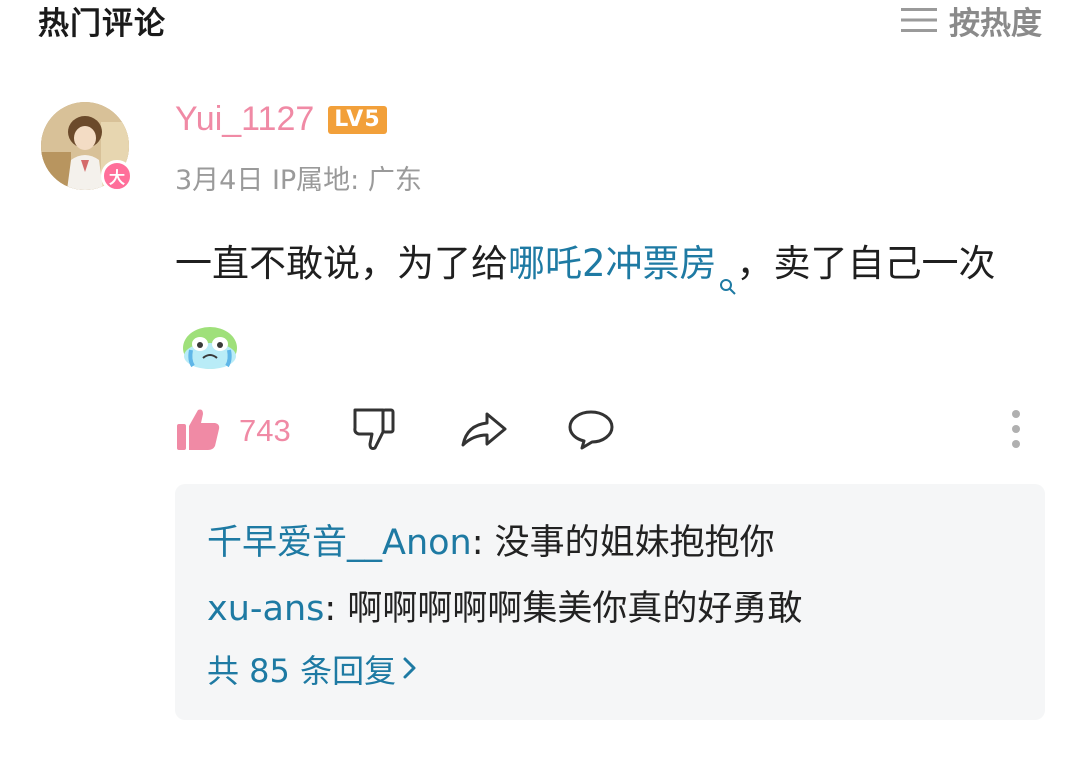  I want to click on more-options-button, so click(1016, 431).